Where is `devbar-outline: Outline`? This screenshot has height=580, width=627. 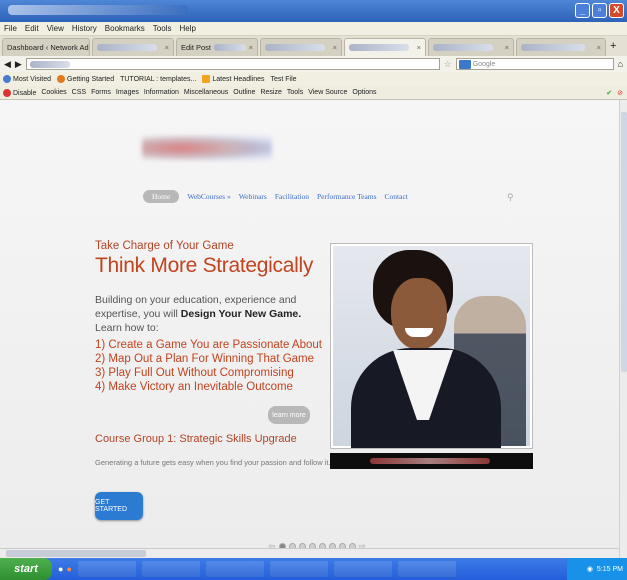
devbar-outline: Outline is located at coordinates (244, 92).